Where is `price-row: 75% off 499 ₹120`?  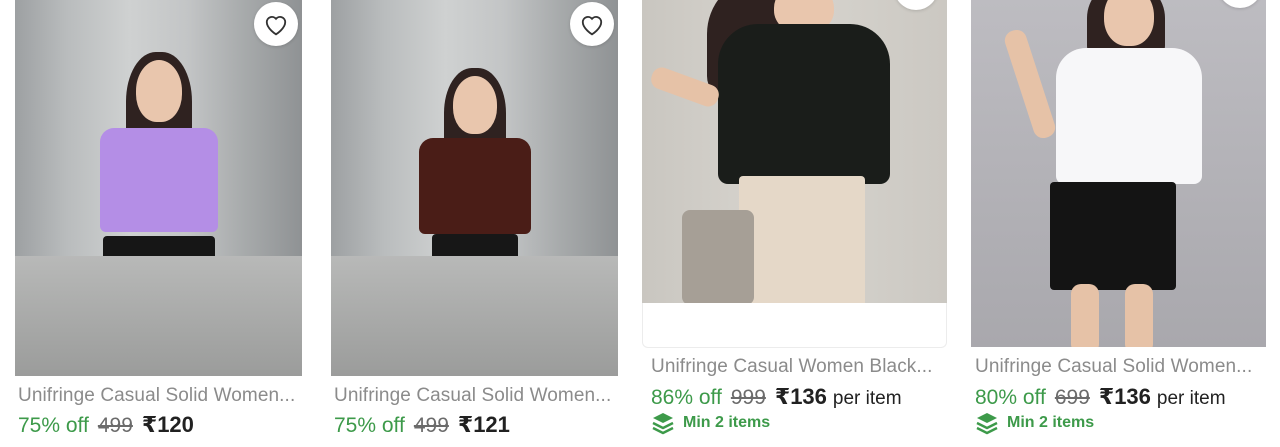
price-row: 75% off 499 ₹120 is located at coordinates (106, 425).